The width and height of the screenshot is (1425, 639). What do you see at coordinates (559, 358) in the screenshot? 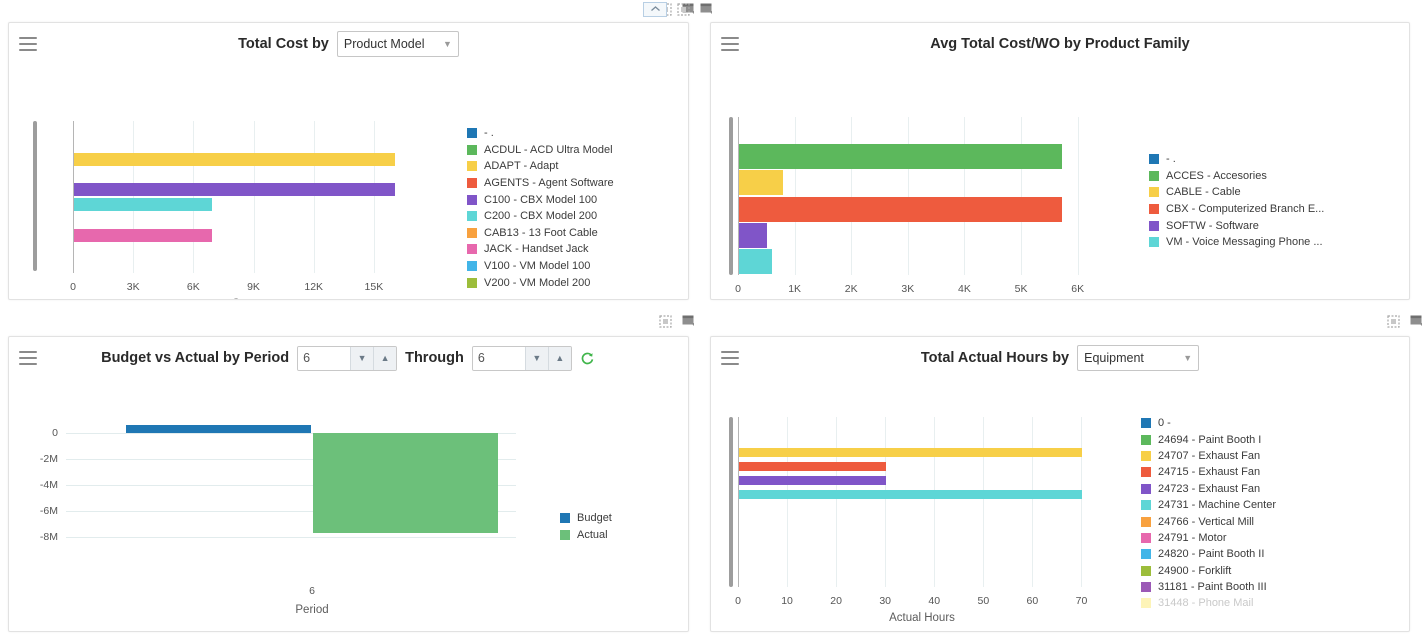
I see `period-to-increment: ▲` at bounding box center [559, 358].